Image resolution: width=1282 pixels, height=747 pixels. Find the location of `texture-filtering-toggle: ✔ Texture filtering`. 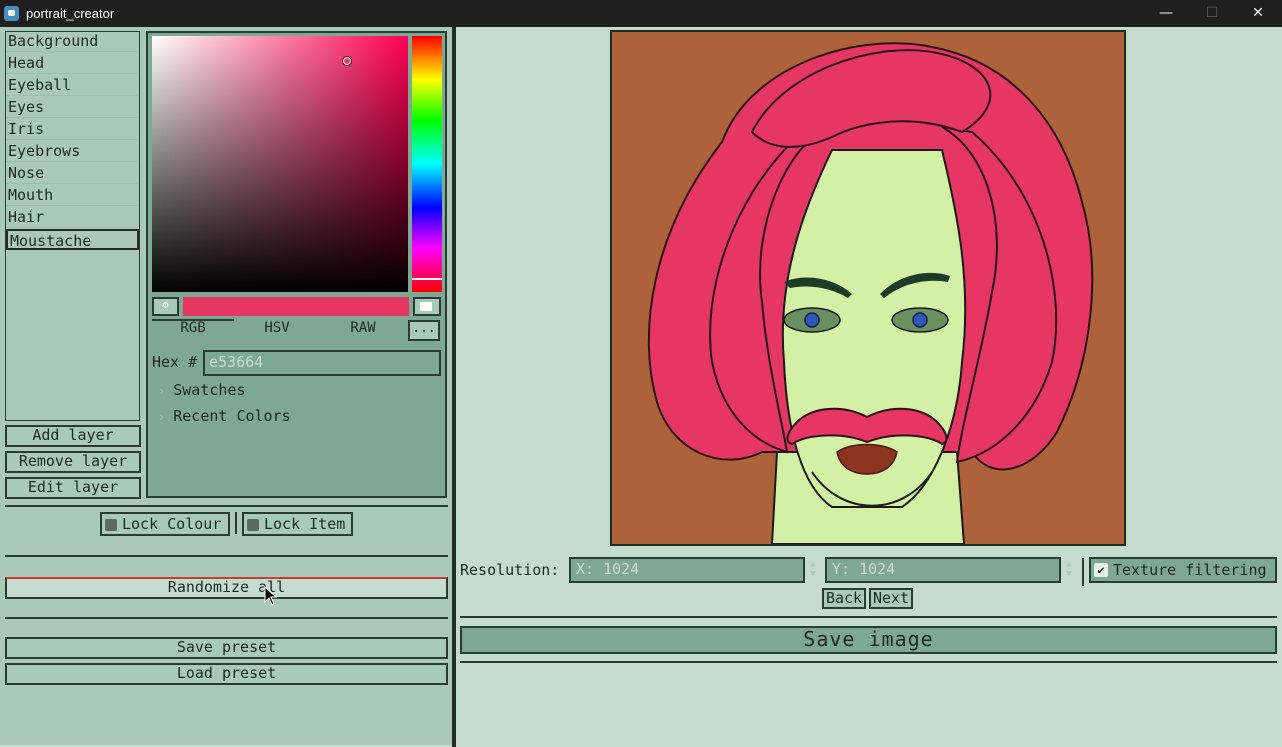

texture-filtering-toggle: ✔ Texture filtering is located at coordinates (1183, 570).